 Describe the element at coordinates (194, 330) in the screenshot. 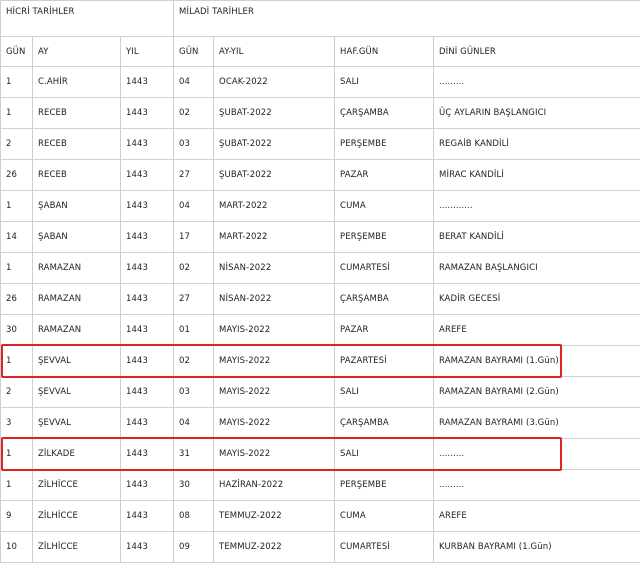

I see `gregorian-day-cell: 01` at that location.